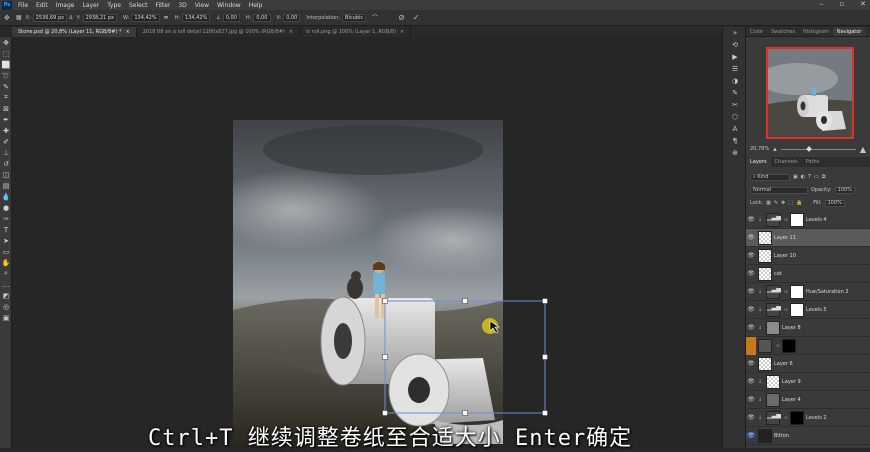 The height and width of the screenshot is (452, 870). I want to click on reference-point-icon: ▦, so click(19, 17).